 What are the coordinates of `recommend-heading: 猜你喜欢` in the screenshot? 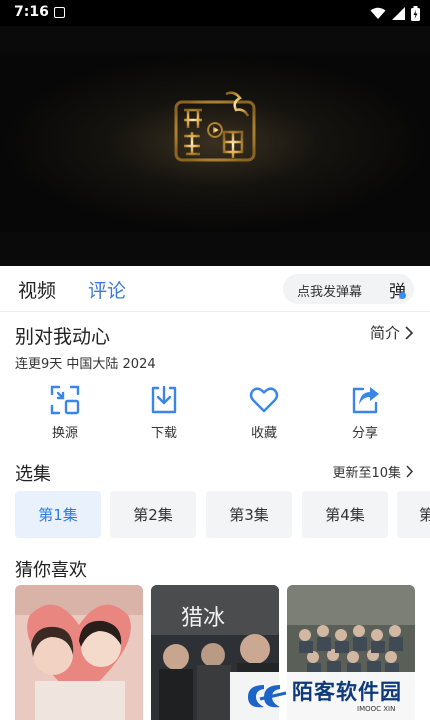 It's located at (51, 570).